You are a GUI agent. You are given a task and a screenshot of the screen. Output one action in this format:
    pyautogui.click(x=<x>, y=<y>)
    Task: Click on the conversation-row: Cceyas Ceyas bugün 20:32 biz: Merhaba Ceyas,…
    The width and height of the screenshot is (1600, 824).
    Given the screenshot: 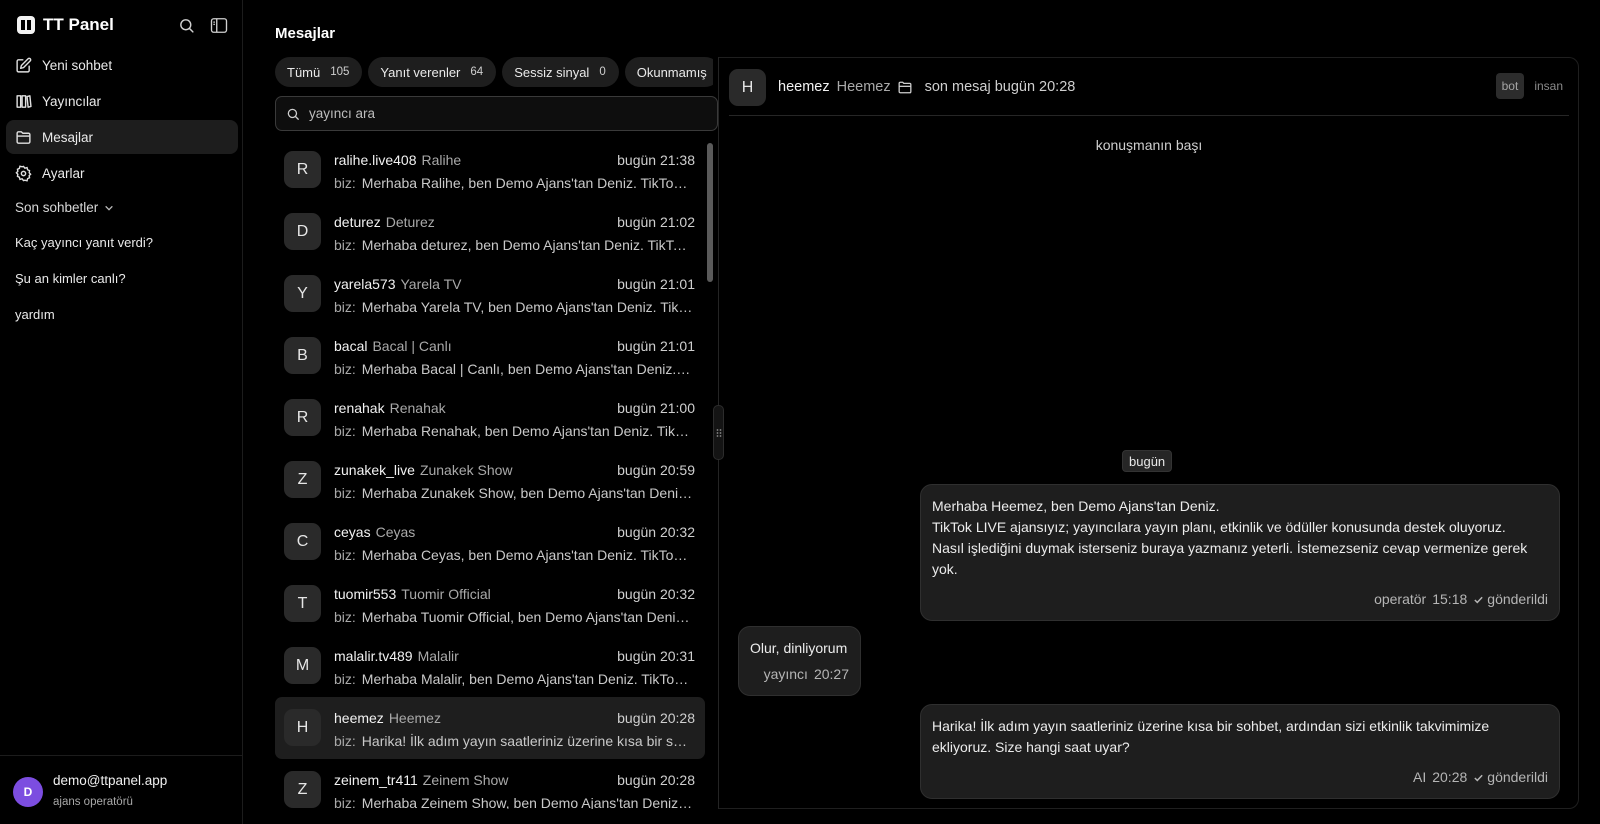 What is the action you would take?
    pyautogui.click(x=490, y=542)
    